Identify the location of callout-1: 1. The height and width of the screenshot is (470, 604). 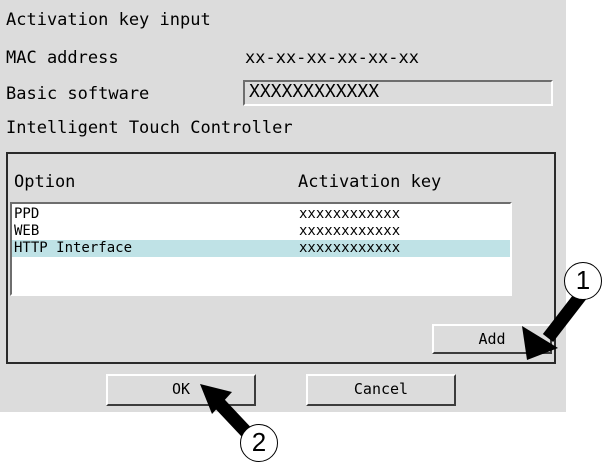
(583, 281).